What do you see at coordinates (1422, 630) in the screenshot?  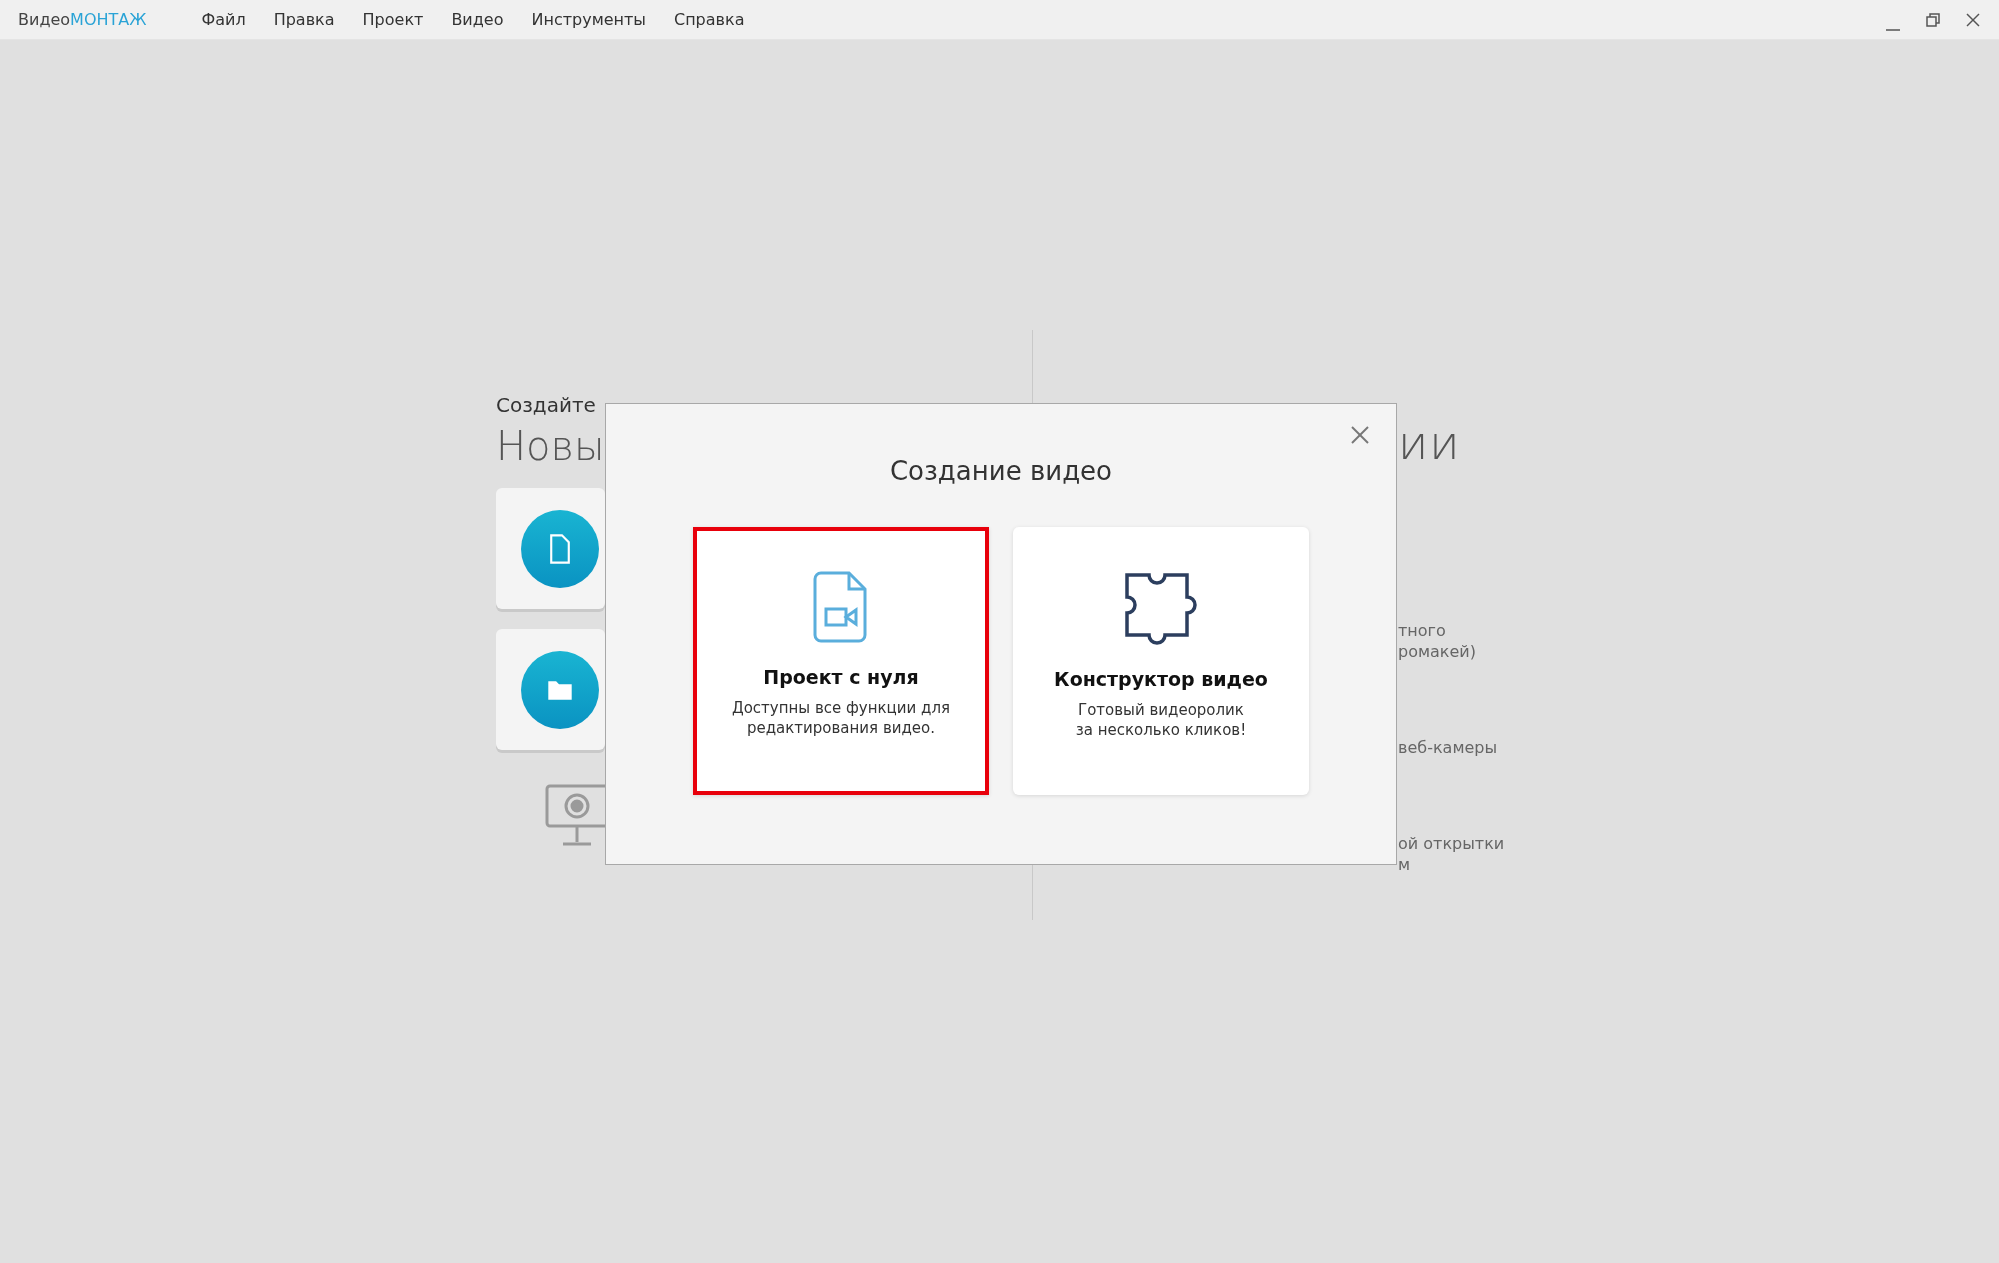 I see `option-label: тного` at bounding box center [1422, 630].